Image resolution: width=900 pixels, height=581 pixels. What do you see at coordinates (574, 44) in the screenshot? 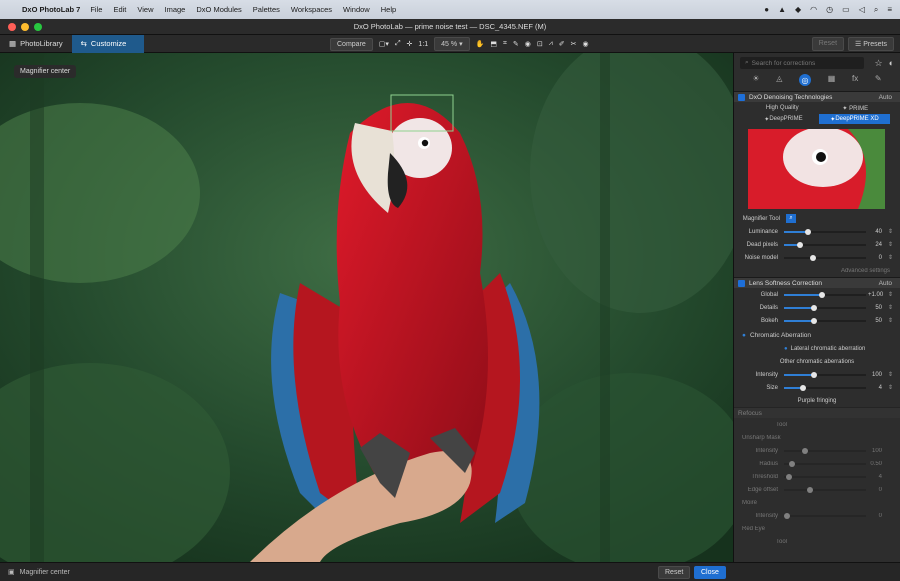
I see `repair-icon: ✂` at bounding box center [574, 44].